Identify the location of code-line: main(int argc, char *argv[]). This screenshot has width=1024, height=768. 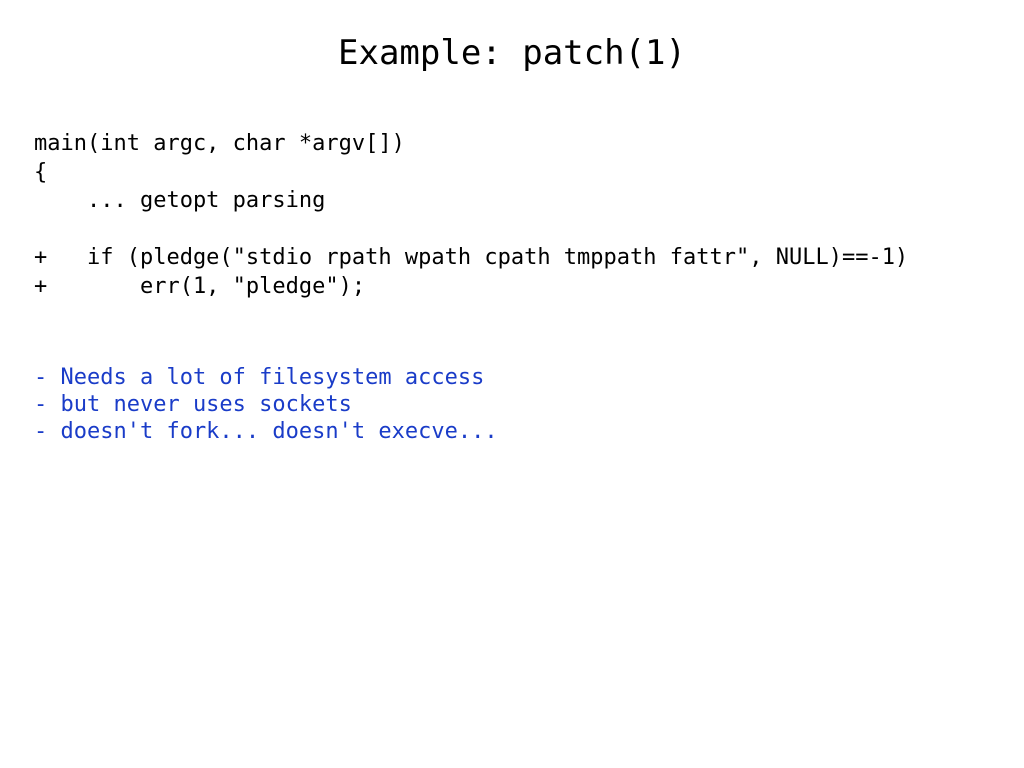
(219, 143).